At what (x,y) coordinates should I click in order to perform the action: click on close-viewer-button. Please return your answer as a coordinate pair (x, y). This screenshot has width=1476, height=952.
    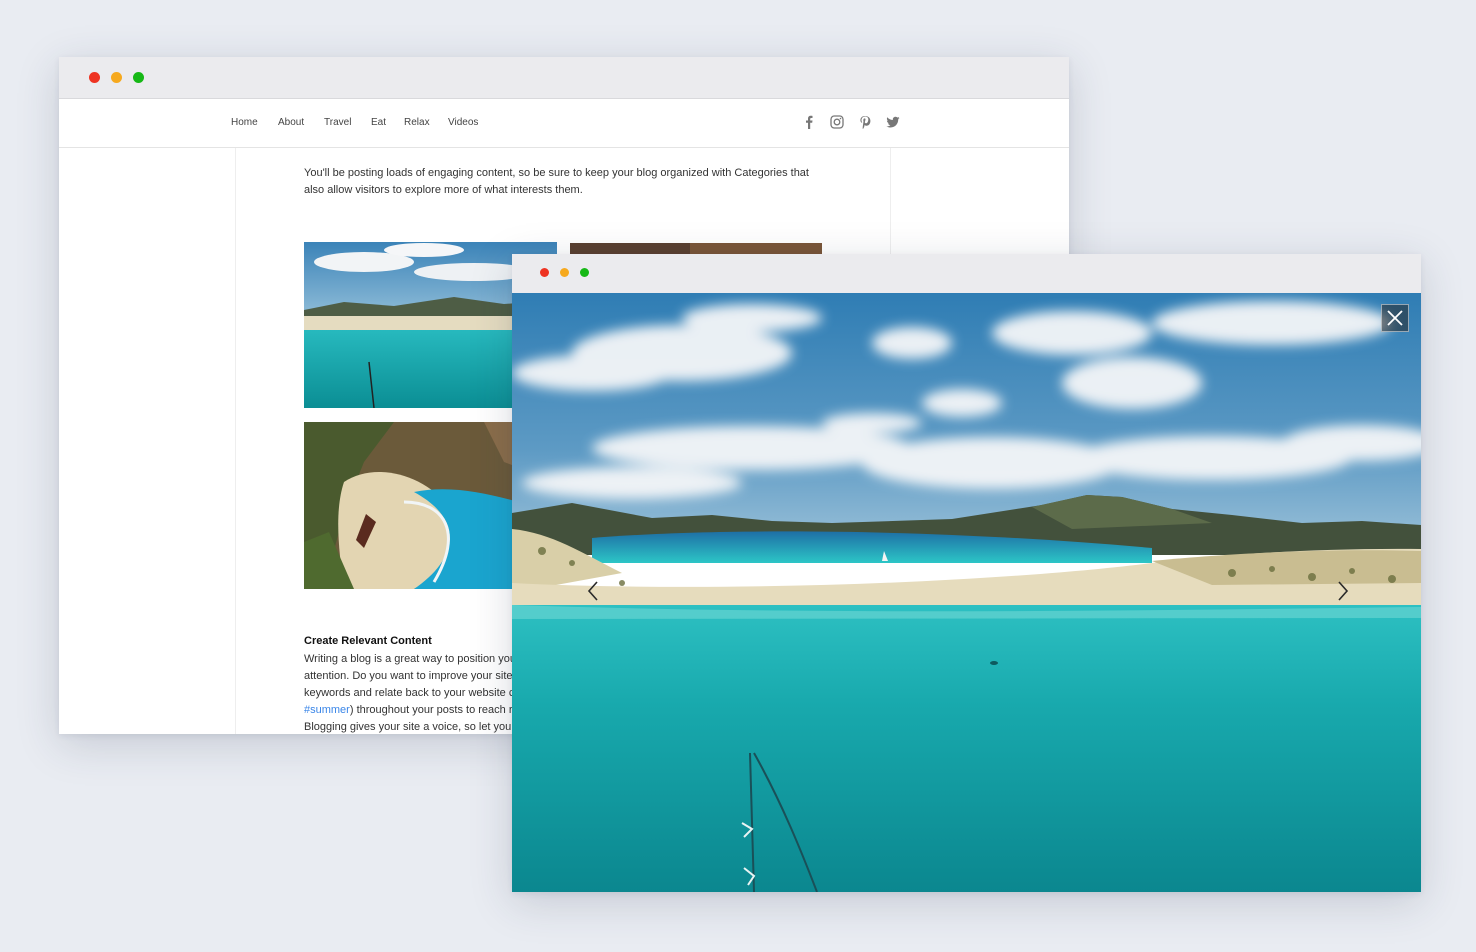
    Looking at the image, I should click on (1395, 318).